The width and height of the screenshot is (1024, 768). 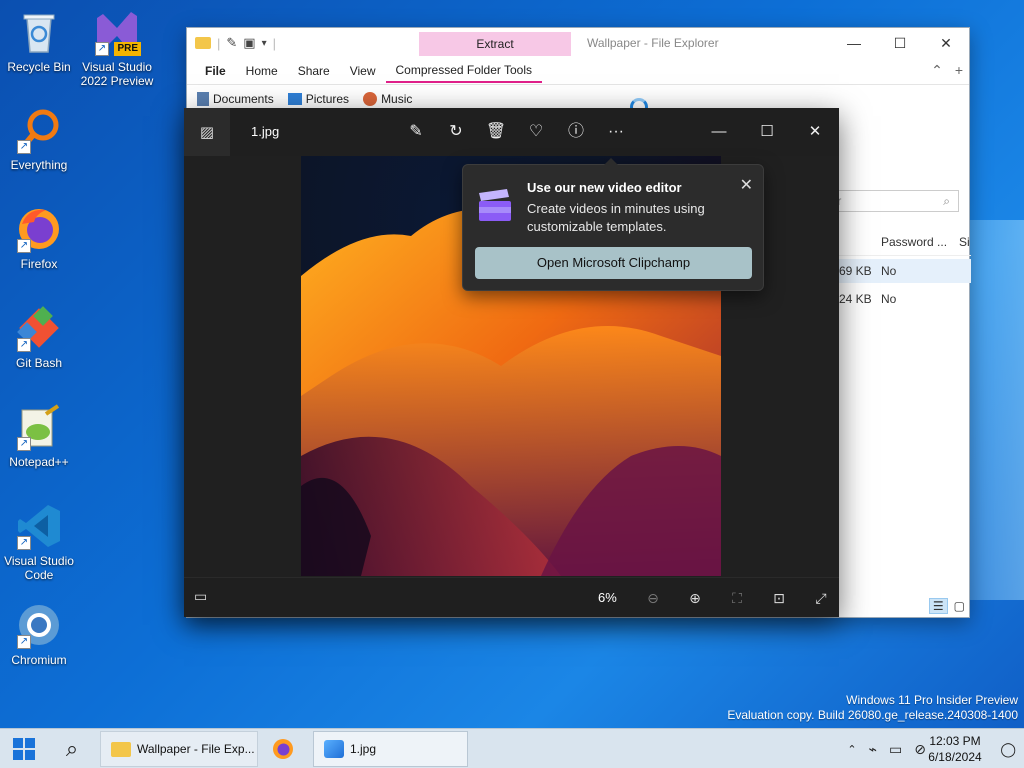 What do you see at coordinates (1008, 749) in the screenshot?
I see `notifications-icon: ◯` at bounding box center [1008, 749].